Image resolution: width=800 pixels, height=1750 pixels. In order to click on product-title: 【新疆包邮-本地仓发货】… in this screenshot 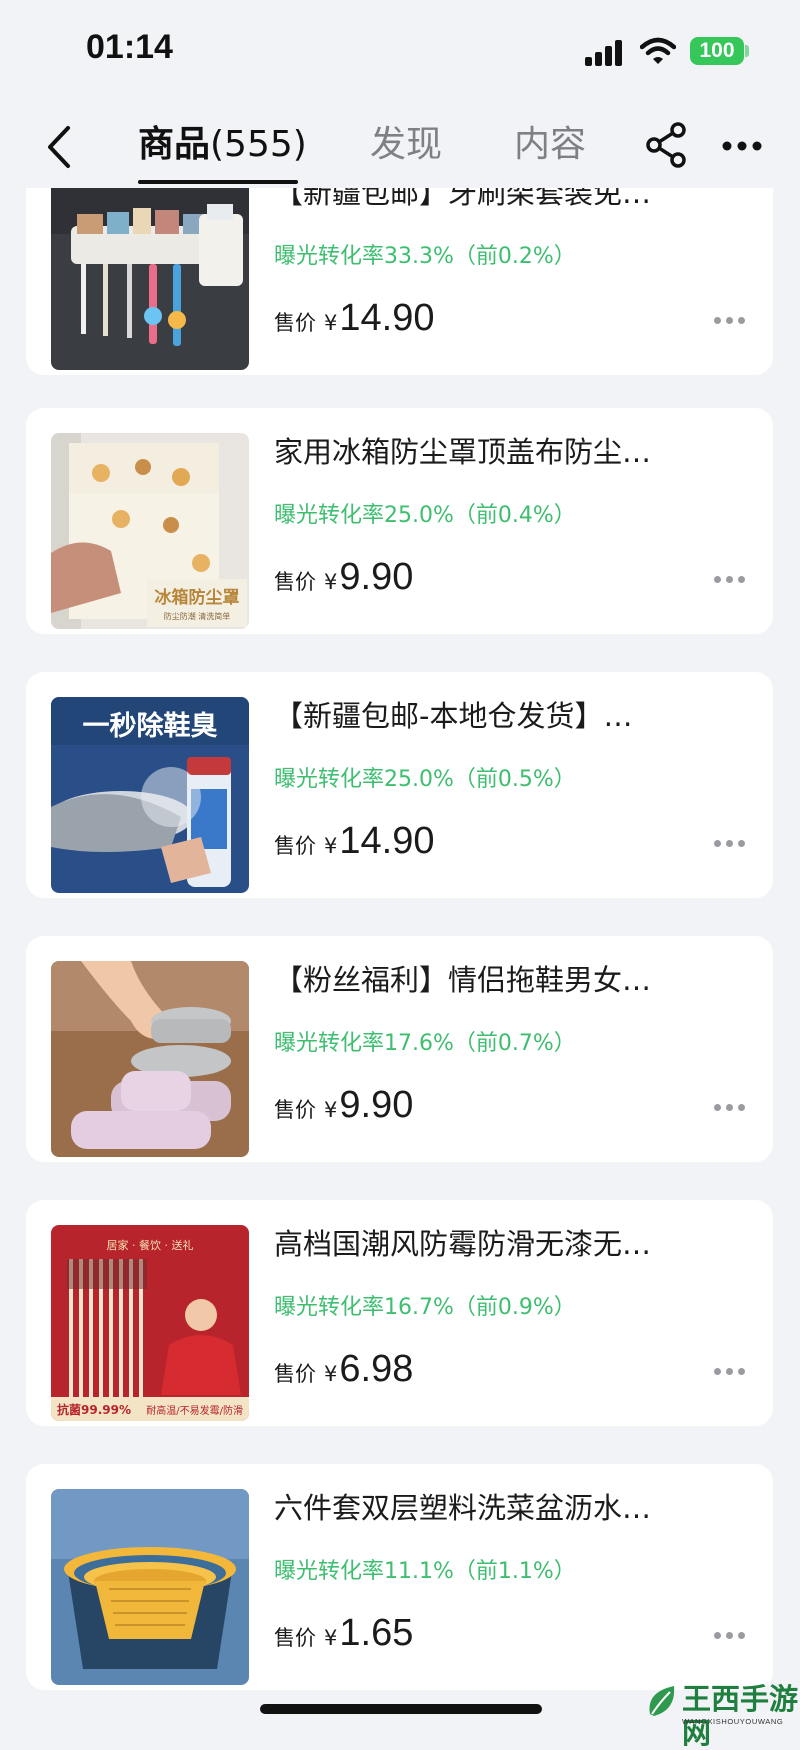, I will do `click(494, 716)`.